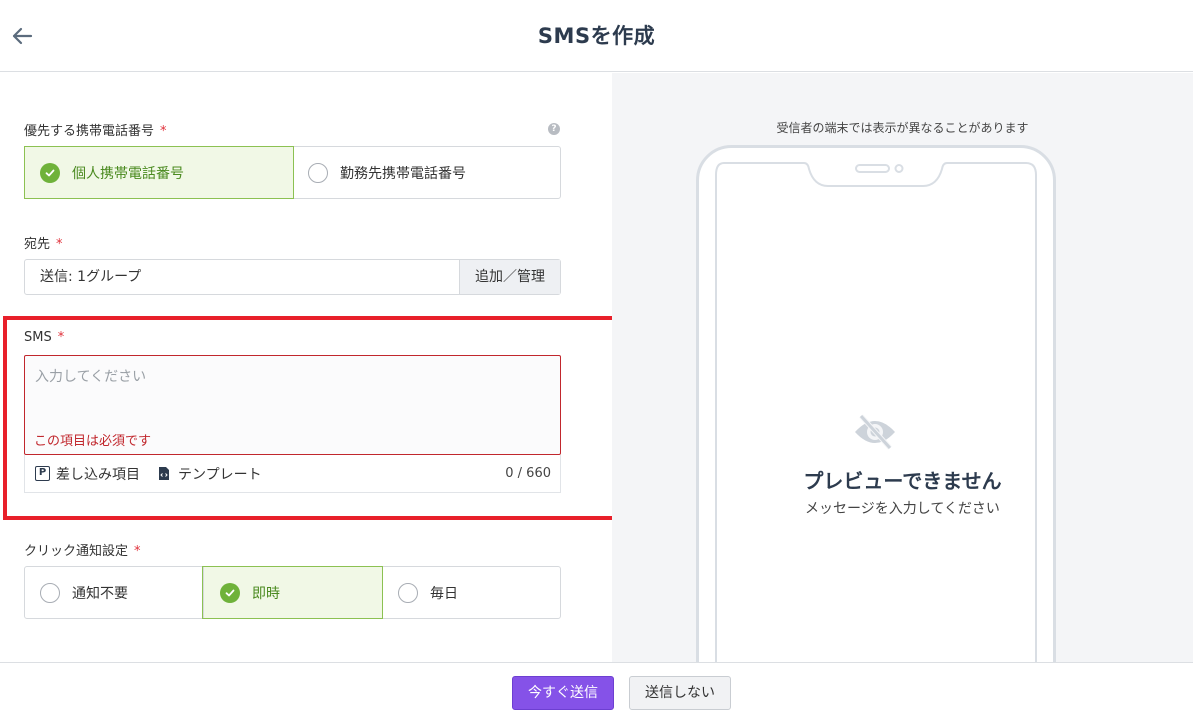  I want to click on sms-error-message: この項目は必須です, so click(93, 441).